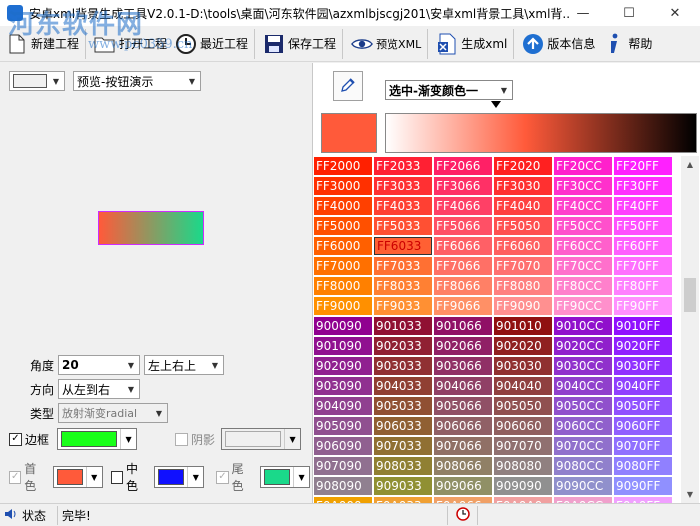 The width and height of the screenshot is (700, 526). I want to click on gradient-button-preview, so click(151, 228).